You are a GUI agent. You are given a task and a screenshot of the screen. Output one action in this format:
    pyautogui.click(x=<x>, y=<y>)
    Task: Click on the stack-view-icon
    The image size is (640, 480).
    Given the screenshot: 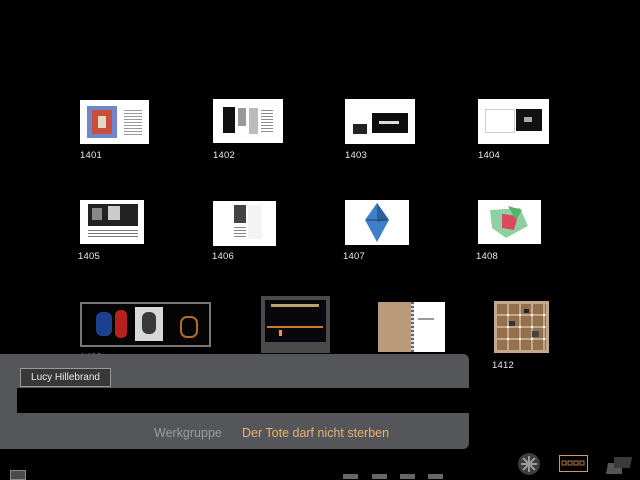 What is the action you would take?
    pyautogui.click(x=619, y=464)
    